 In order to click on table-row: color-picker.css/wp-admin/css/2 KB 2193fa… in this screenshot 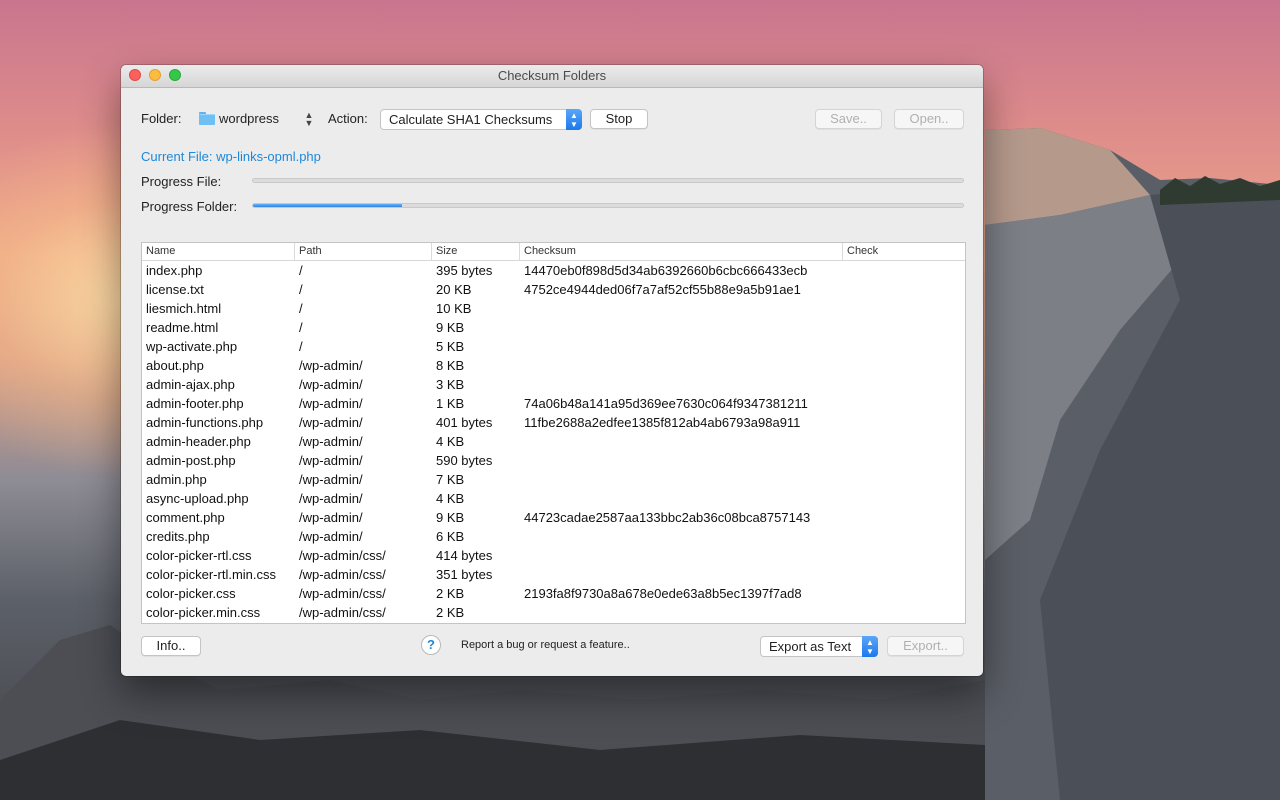, I will do `click(553, 593)`.